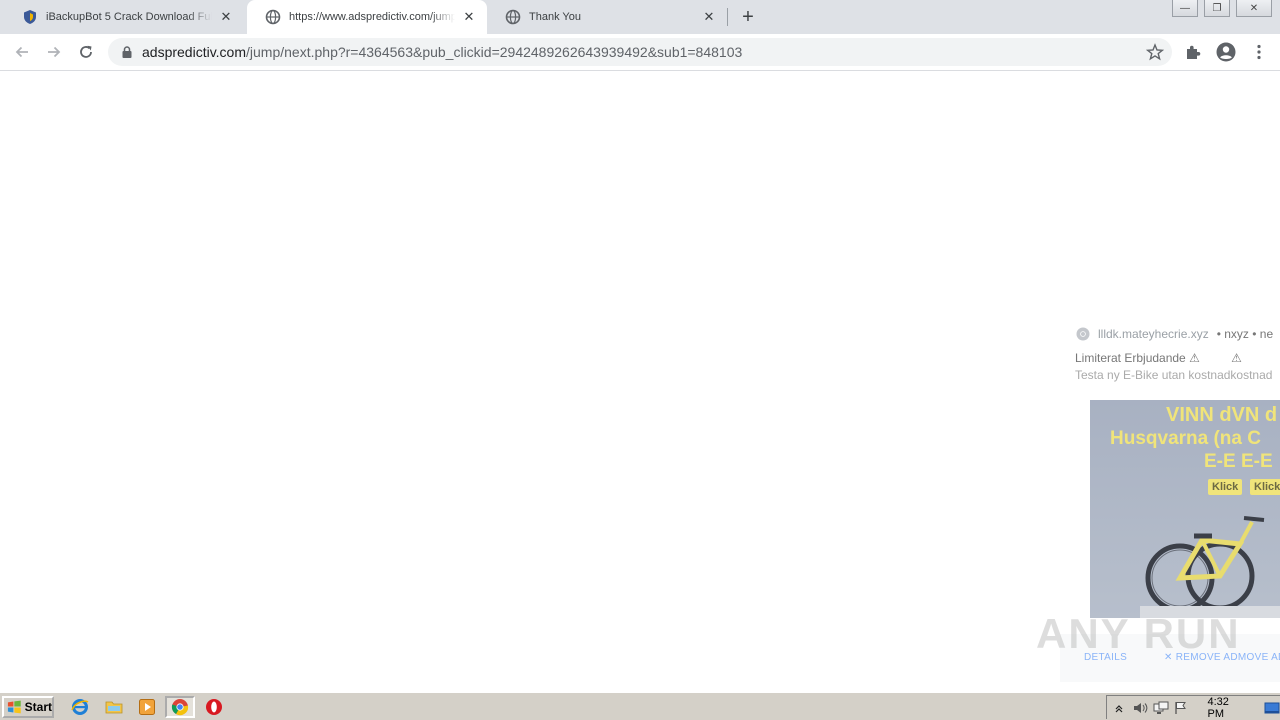 Image resolution: width=1280 pixels, height=720 pixels. Describe the element at coordinates (1160, 708) in the screenshot. I see `network-icon` at that location.